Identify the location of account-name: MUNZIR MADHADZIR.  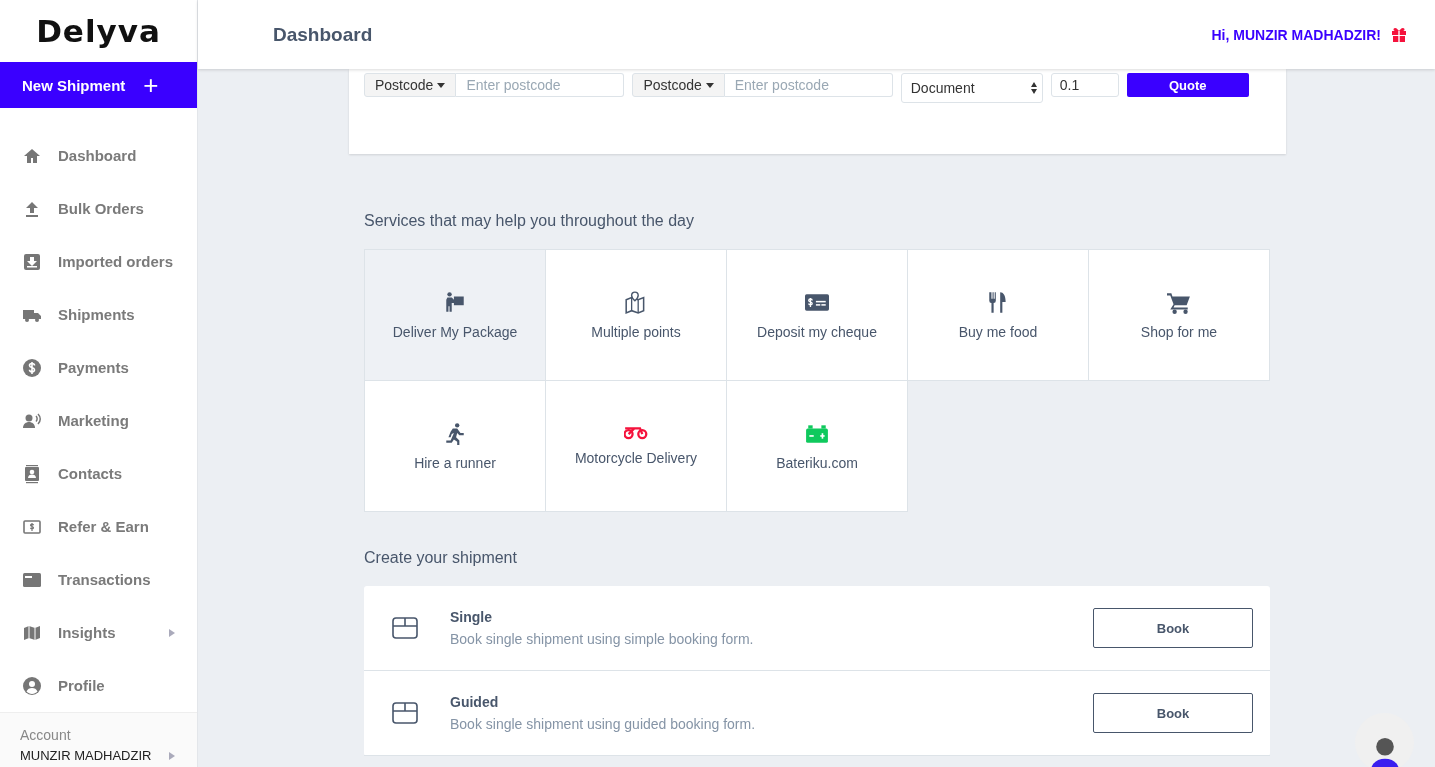
(86, 755).